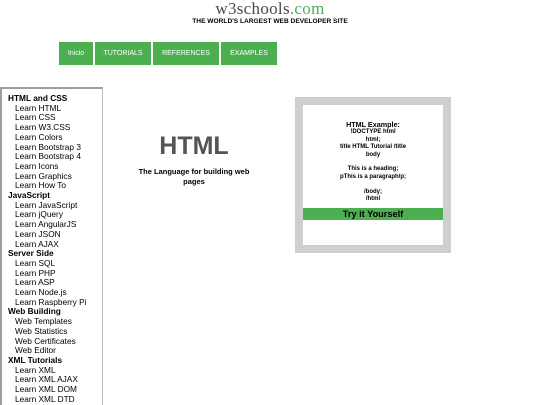 This screenshot has height=405, width=540. What do you see at coordinates (373, 154) in the screenshot?
I see `example-code-line: body` at bounding box center [373, 154].